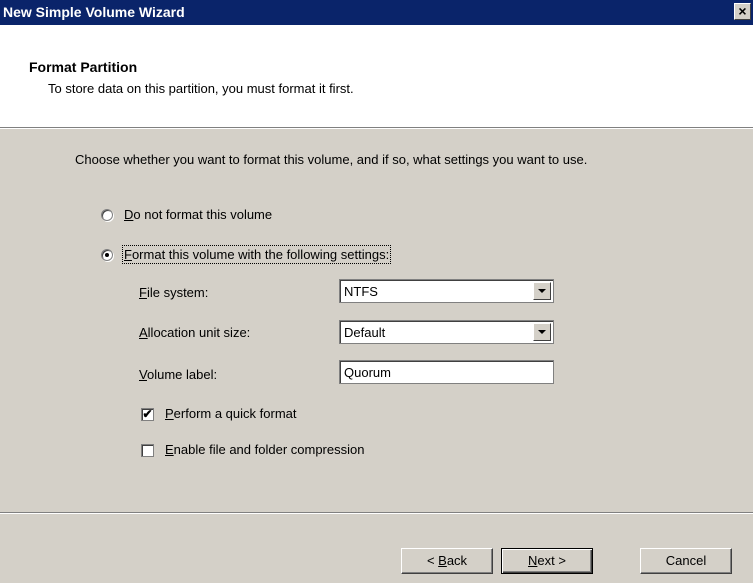 The height and width of the screenshot is (583, 753). I want to click on allocation-unit-select: Default, so click(446, 332).